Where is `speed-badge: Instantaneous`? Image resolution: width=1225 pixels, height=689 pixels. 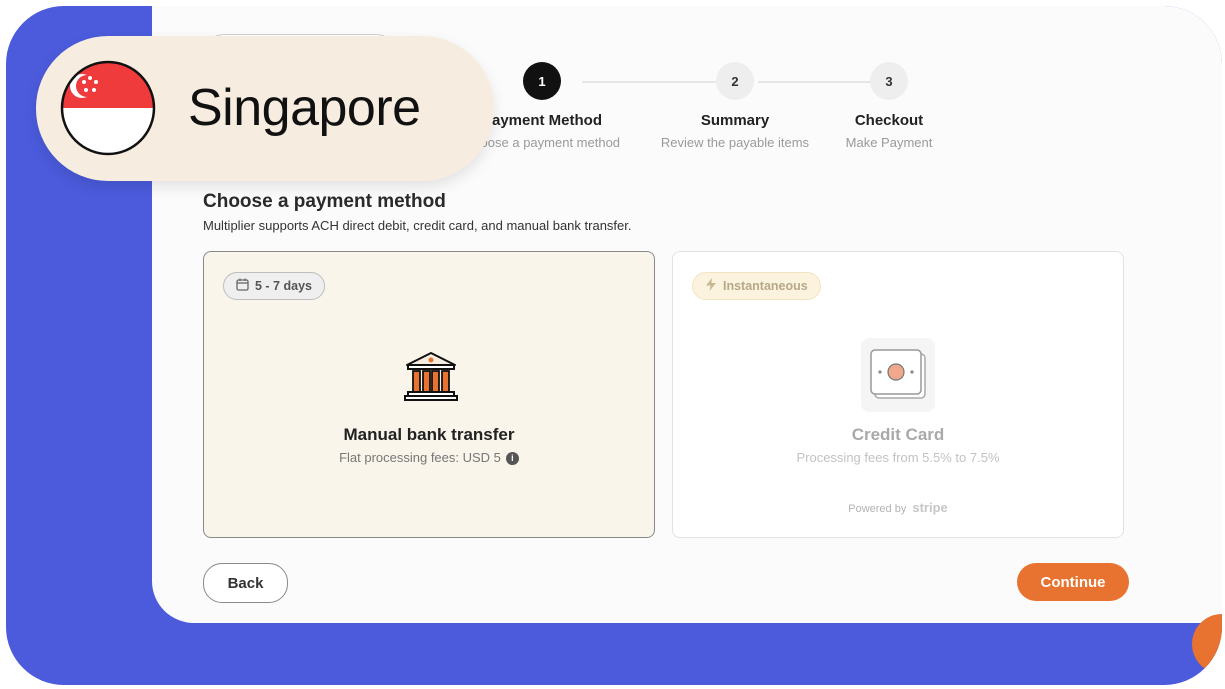 speed-badge: Instantaneous is located at coordinates (756, 286).